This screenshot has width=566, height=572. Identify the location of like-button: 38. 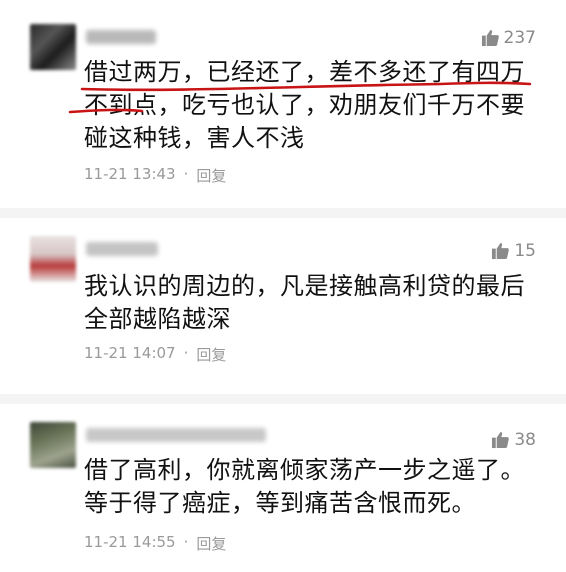
(513, 440).